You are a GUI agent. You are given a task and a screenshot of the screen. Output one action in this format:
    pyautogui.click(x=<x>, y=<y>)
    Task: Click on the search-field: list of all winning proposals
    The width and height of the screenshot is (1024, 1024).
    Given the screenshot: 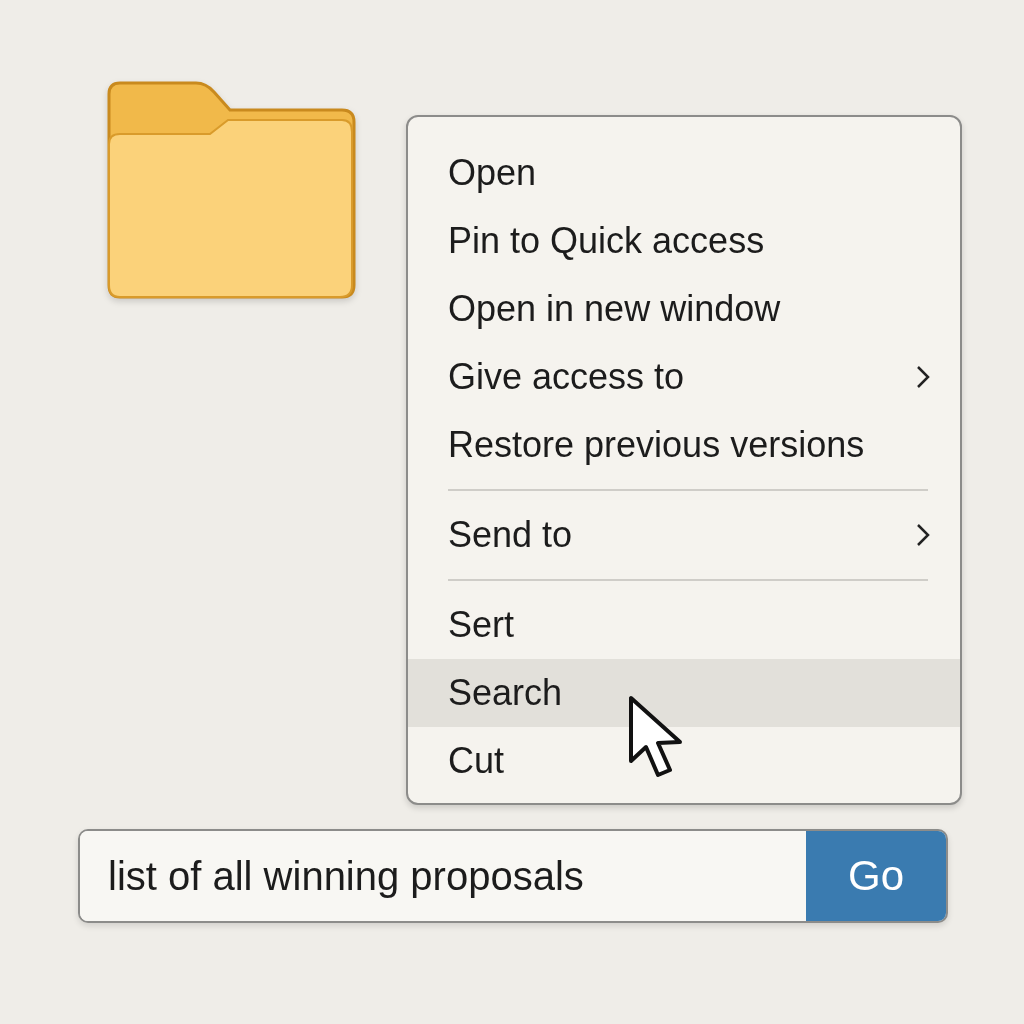 What is the action you would take?
    pyautogui.click(x=443, y=876)
    